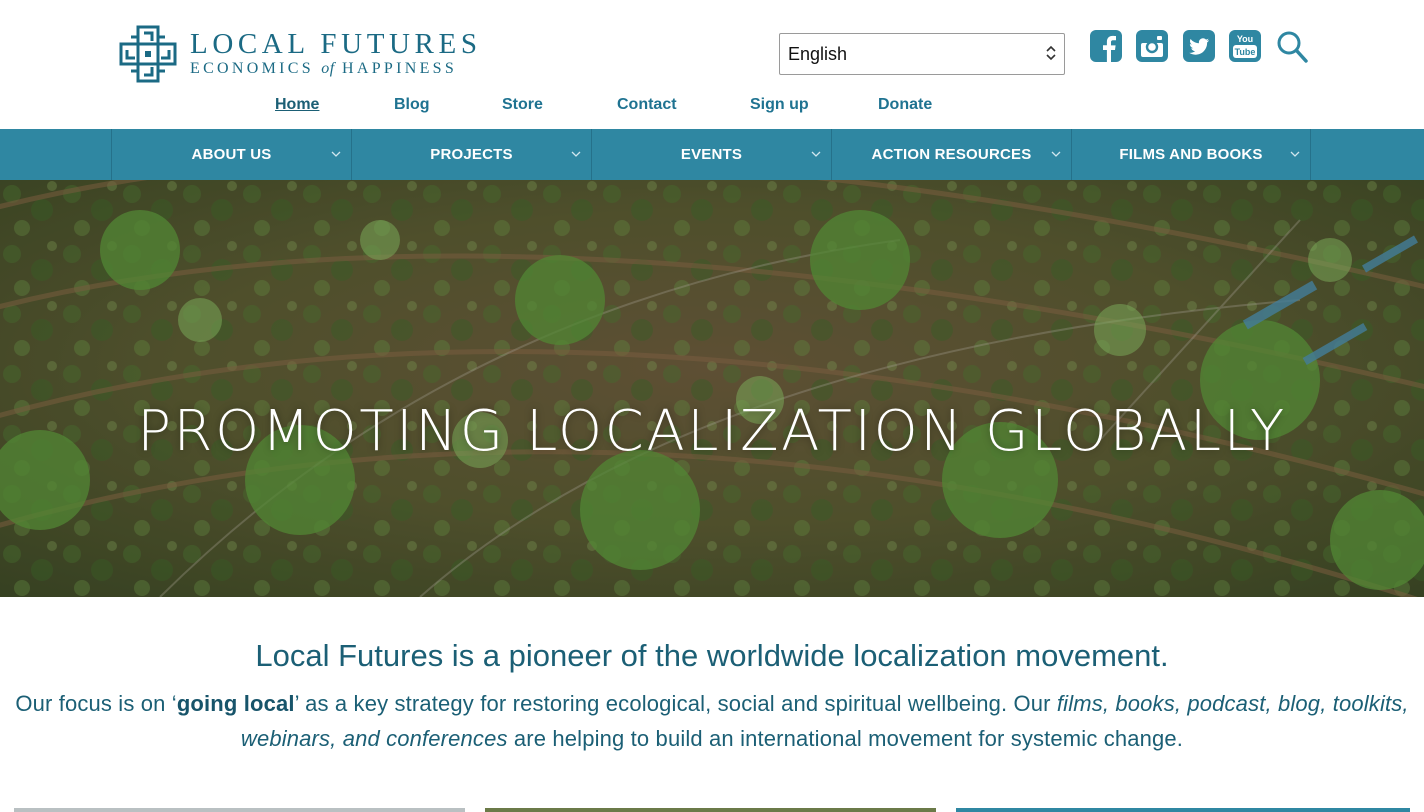 This screenshot has height=812, width=1424. I want to click on intro-bold-going-local: going local, so click(235, 703).